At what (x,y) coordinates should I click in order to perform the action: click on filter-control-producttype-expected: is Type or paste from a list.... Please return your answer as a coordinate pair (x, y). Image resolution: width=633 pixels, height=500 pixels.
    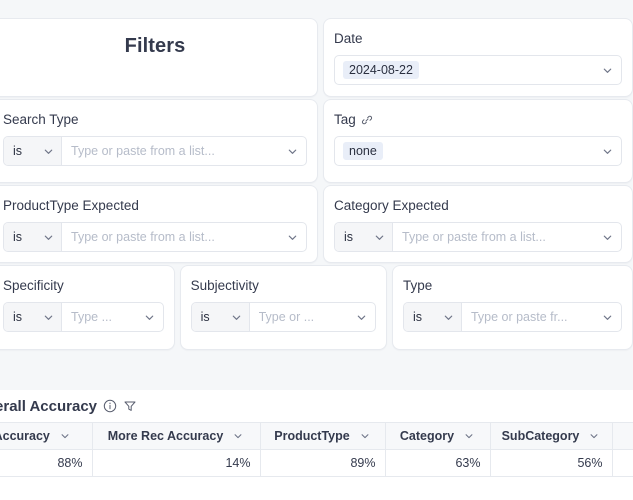
    Looking at the image, I should click on (155, 237).